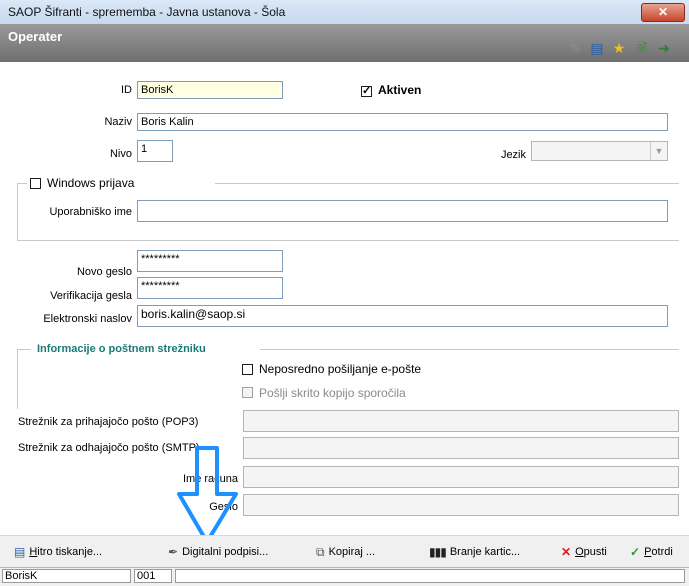 Image resolution: width=689 pixels, height=586 pixels. I want to click on chevron-down-icon: ▼, so click(658, 151).